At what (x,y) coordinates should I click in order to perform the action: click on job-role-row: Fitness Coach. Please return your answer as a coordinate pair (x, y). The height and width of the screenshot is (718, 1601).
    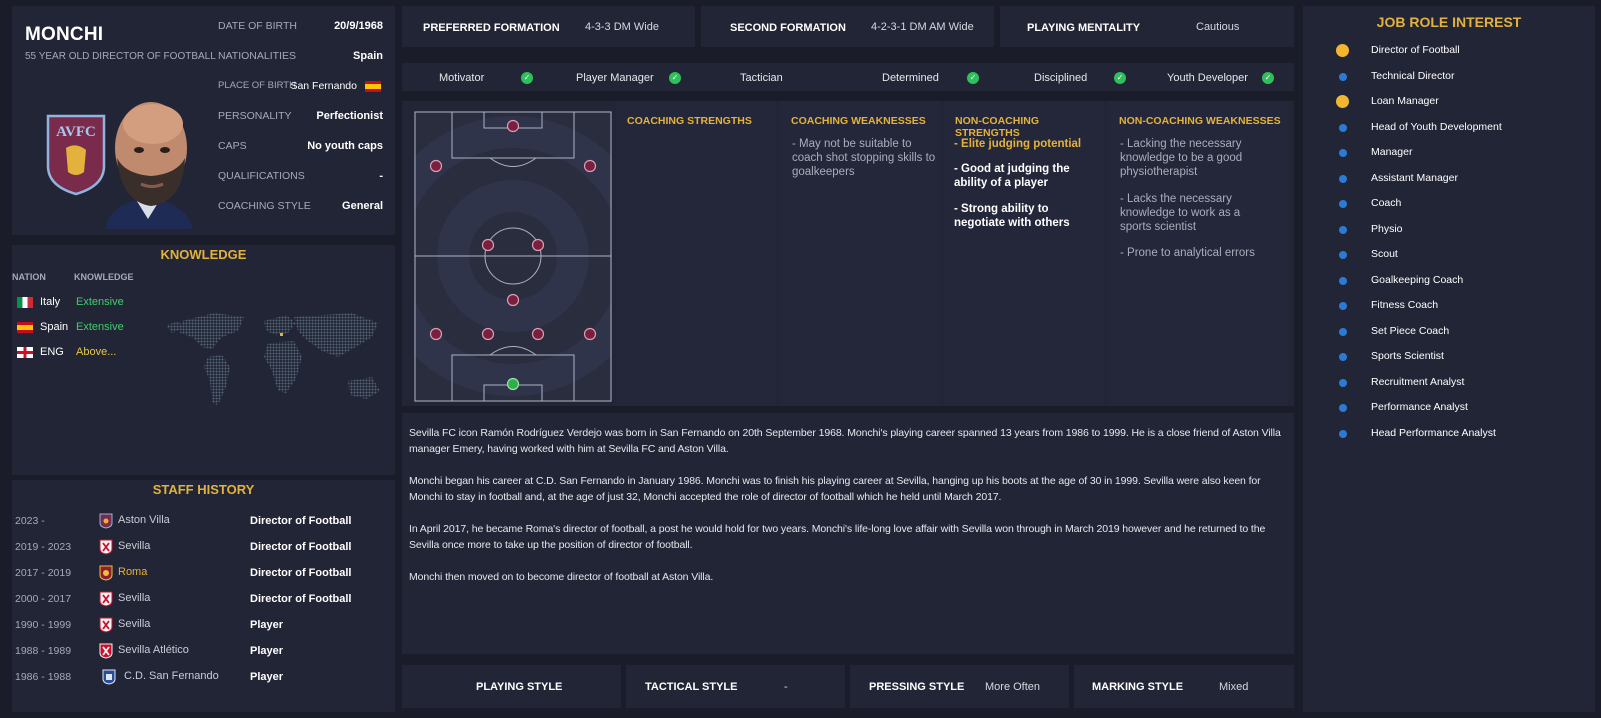
    Looking at the image, I should click on (1449, 306).